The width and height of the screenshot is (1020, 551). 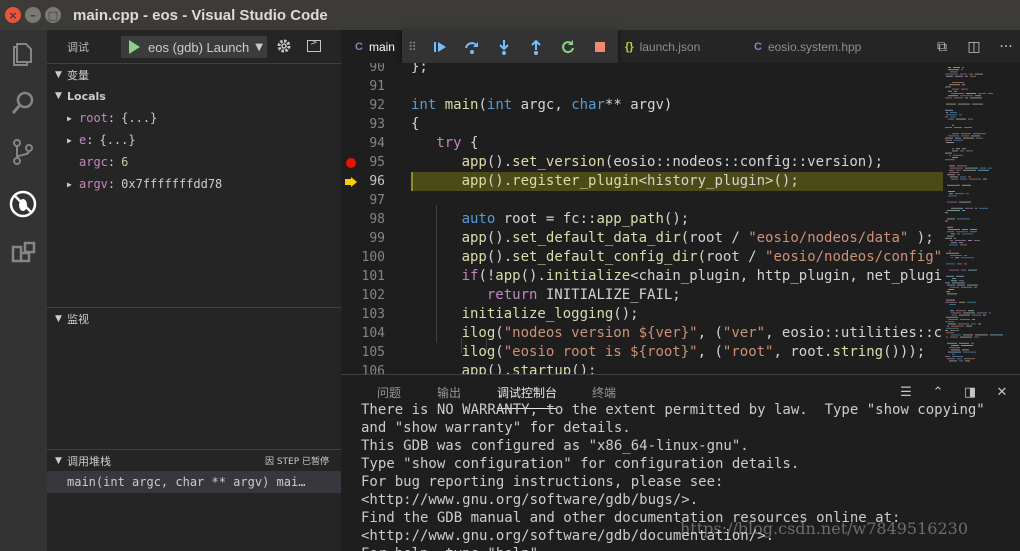 I want to click on code-text: auto root = fc::app_path();, so click(x=575, y=219).